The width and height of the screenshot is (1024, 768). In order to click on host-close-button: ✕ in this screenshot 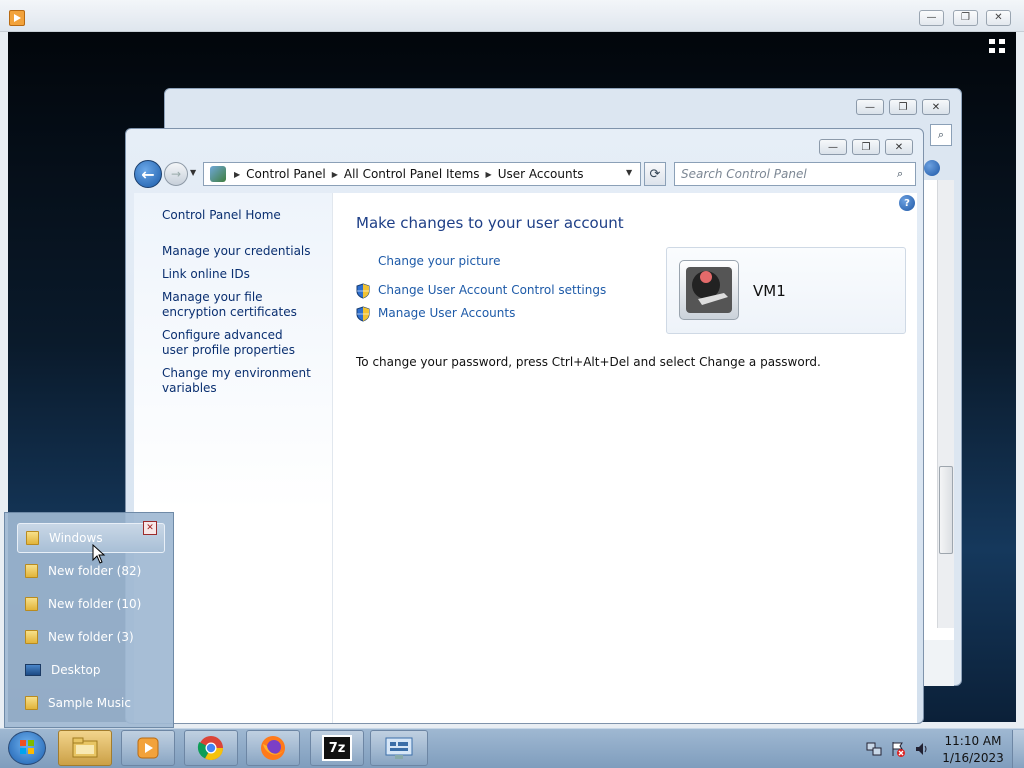, I will do `click(998, 18)`.